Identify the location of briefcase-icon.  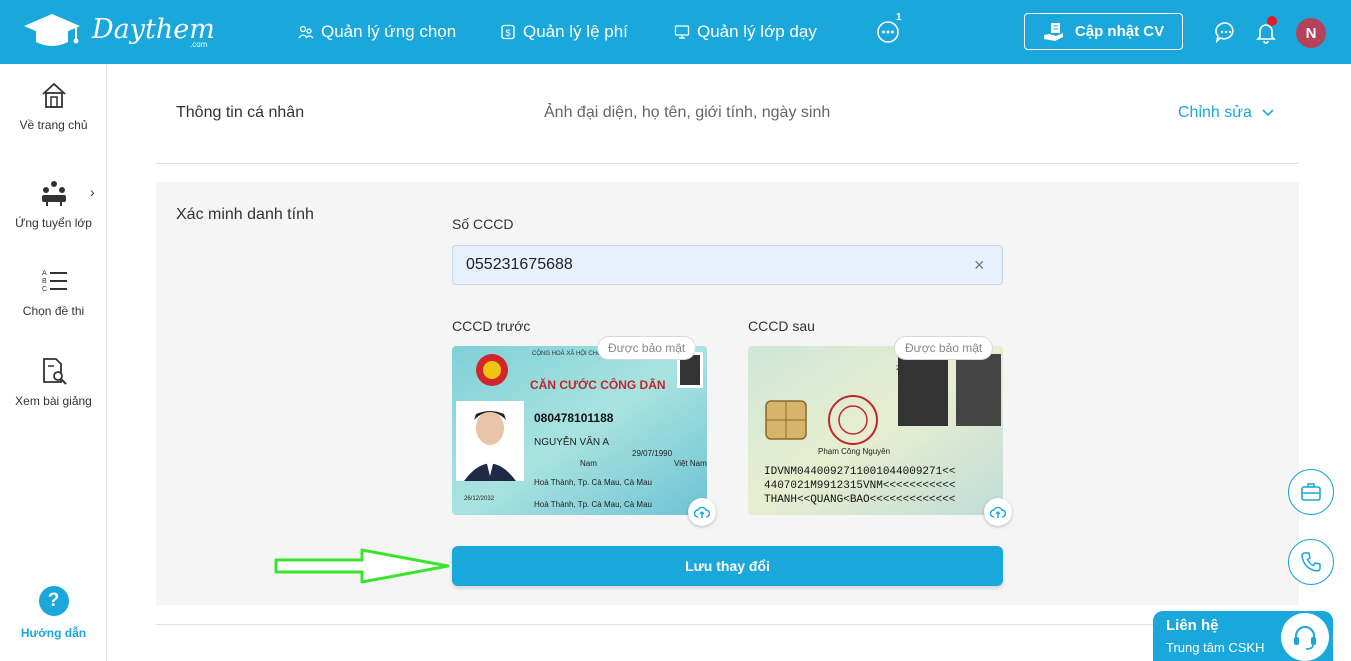
(1311, 492).